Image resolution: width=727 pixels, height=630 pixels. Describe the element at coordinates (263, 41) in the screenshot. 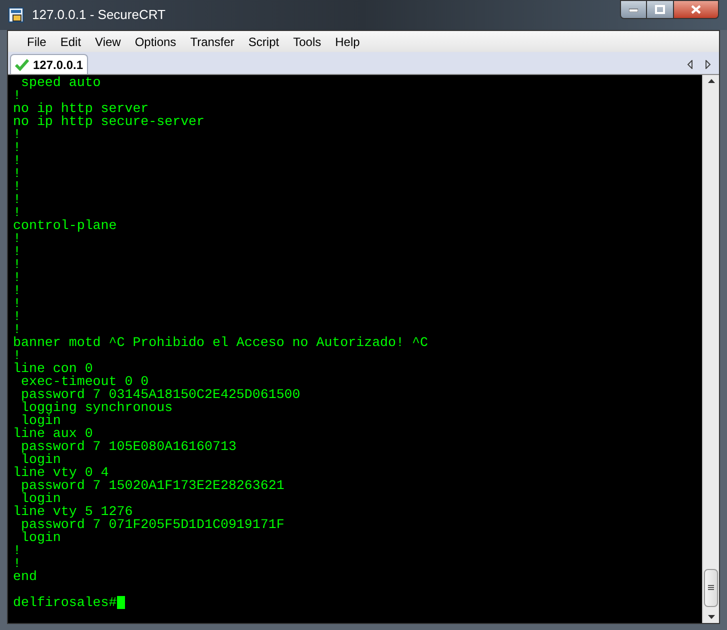

I see `menu-item: Script` at that location.